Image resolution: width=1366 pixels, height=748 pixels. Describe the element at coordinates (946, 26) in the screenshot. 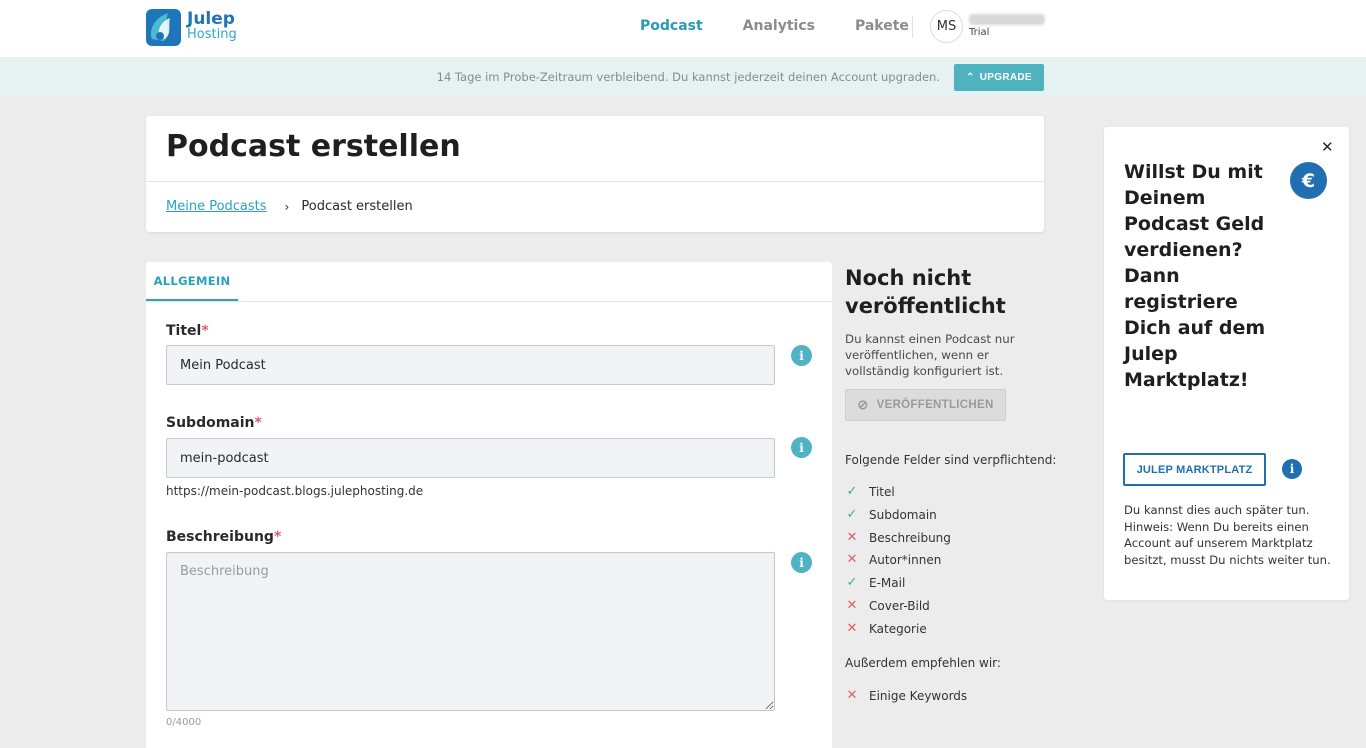

I see `avatar: MS` at that location.